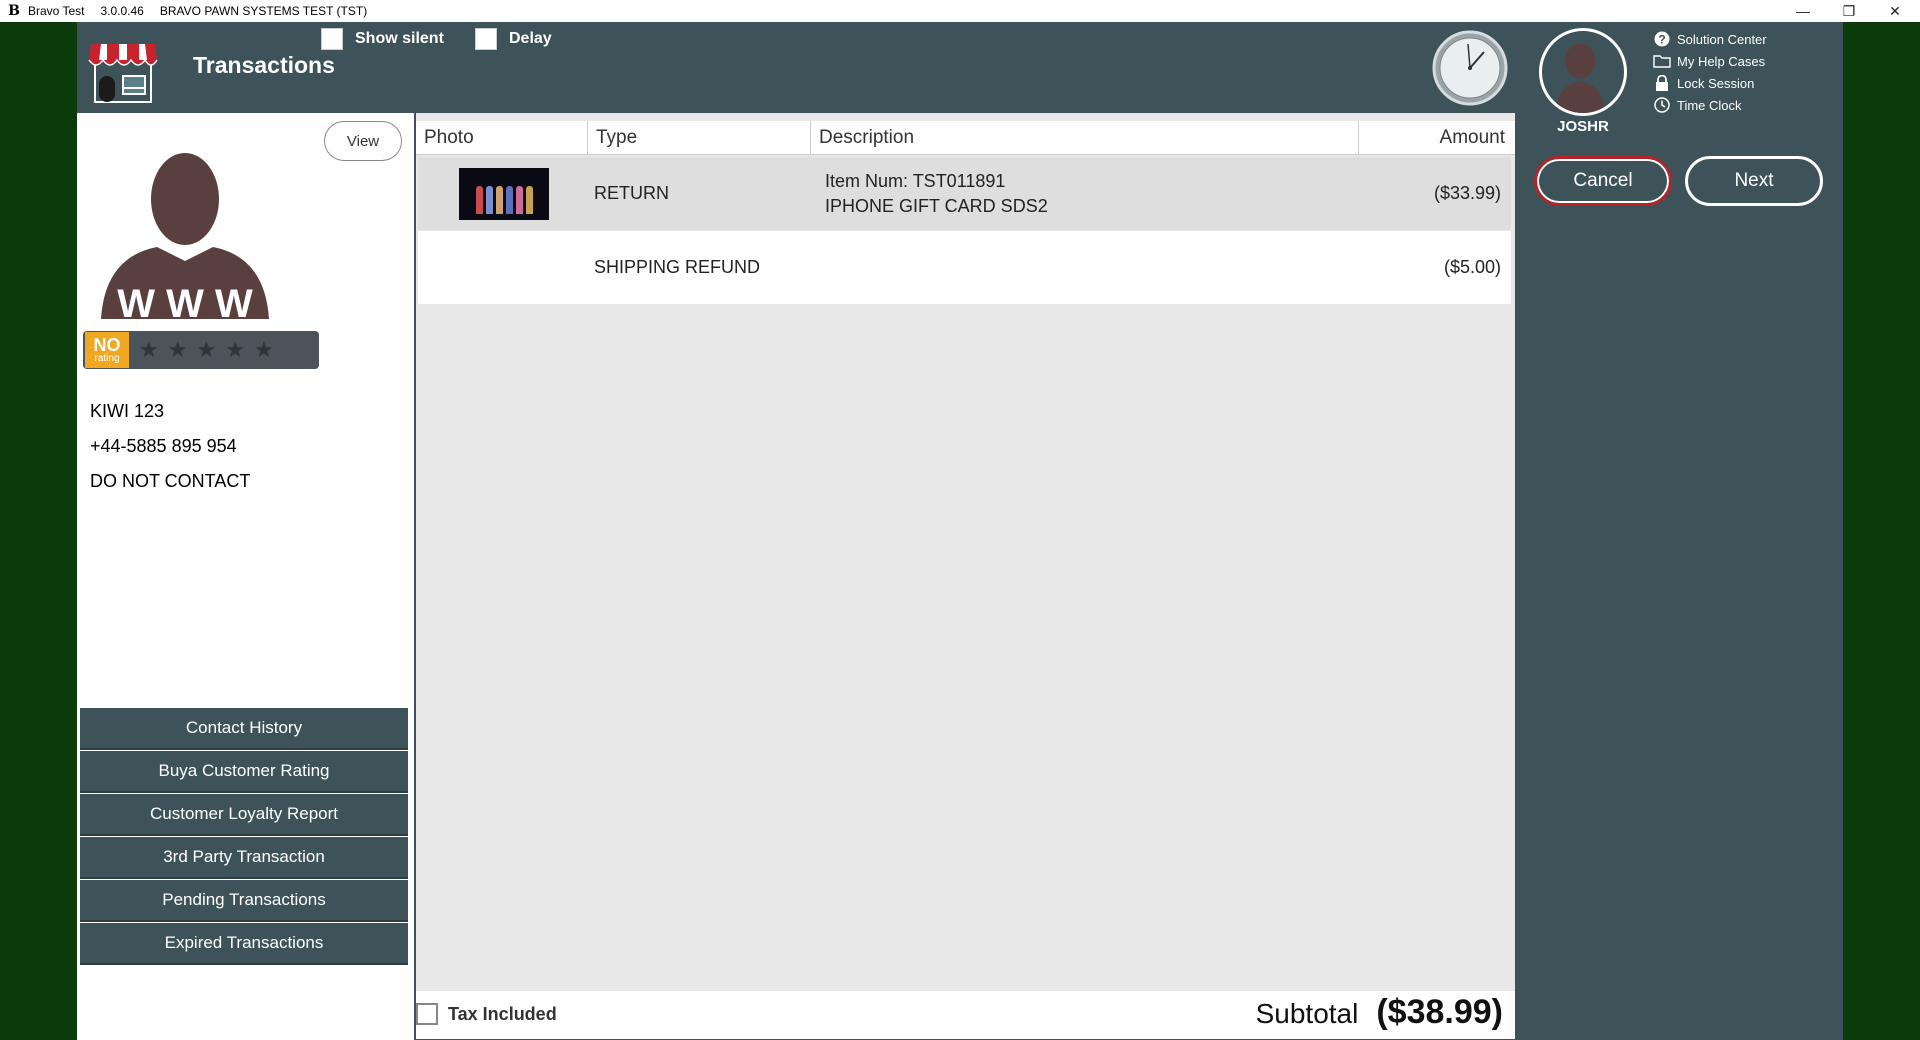 The width and height of the screenshot is (1920, 1040). I want to click on row-item-name: IPHONE GIFT CARD SDS2, so click(936, 205).